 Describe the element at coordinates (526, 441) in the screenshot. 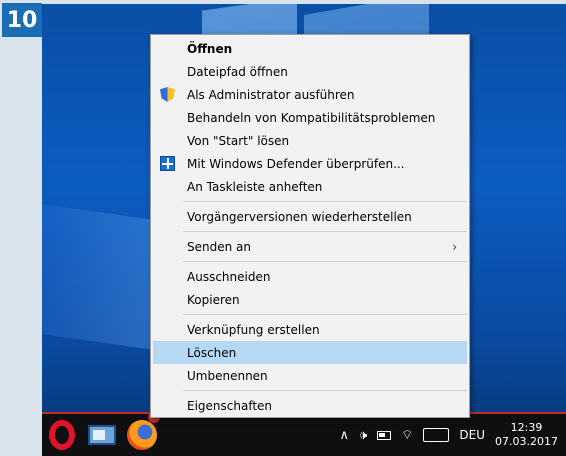

I see `clock-date: 07.03.2017` at that location.